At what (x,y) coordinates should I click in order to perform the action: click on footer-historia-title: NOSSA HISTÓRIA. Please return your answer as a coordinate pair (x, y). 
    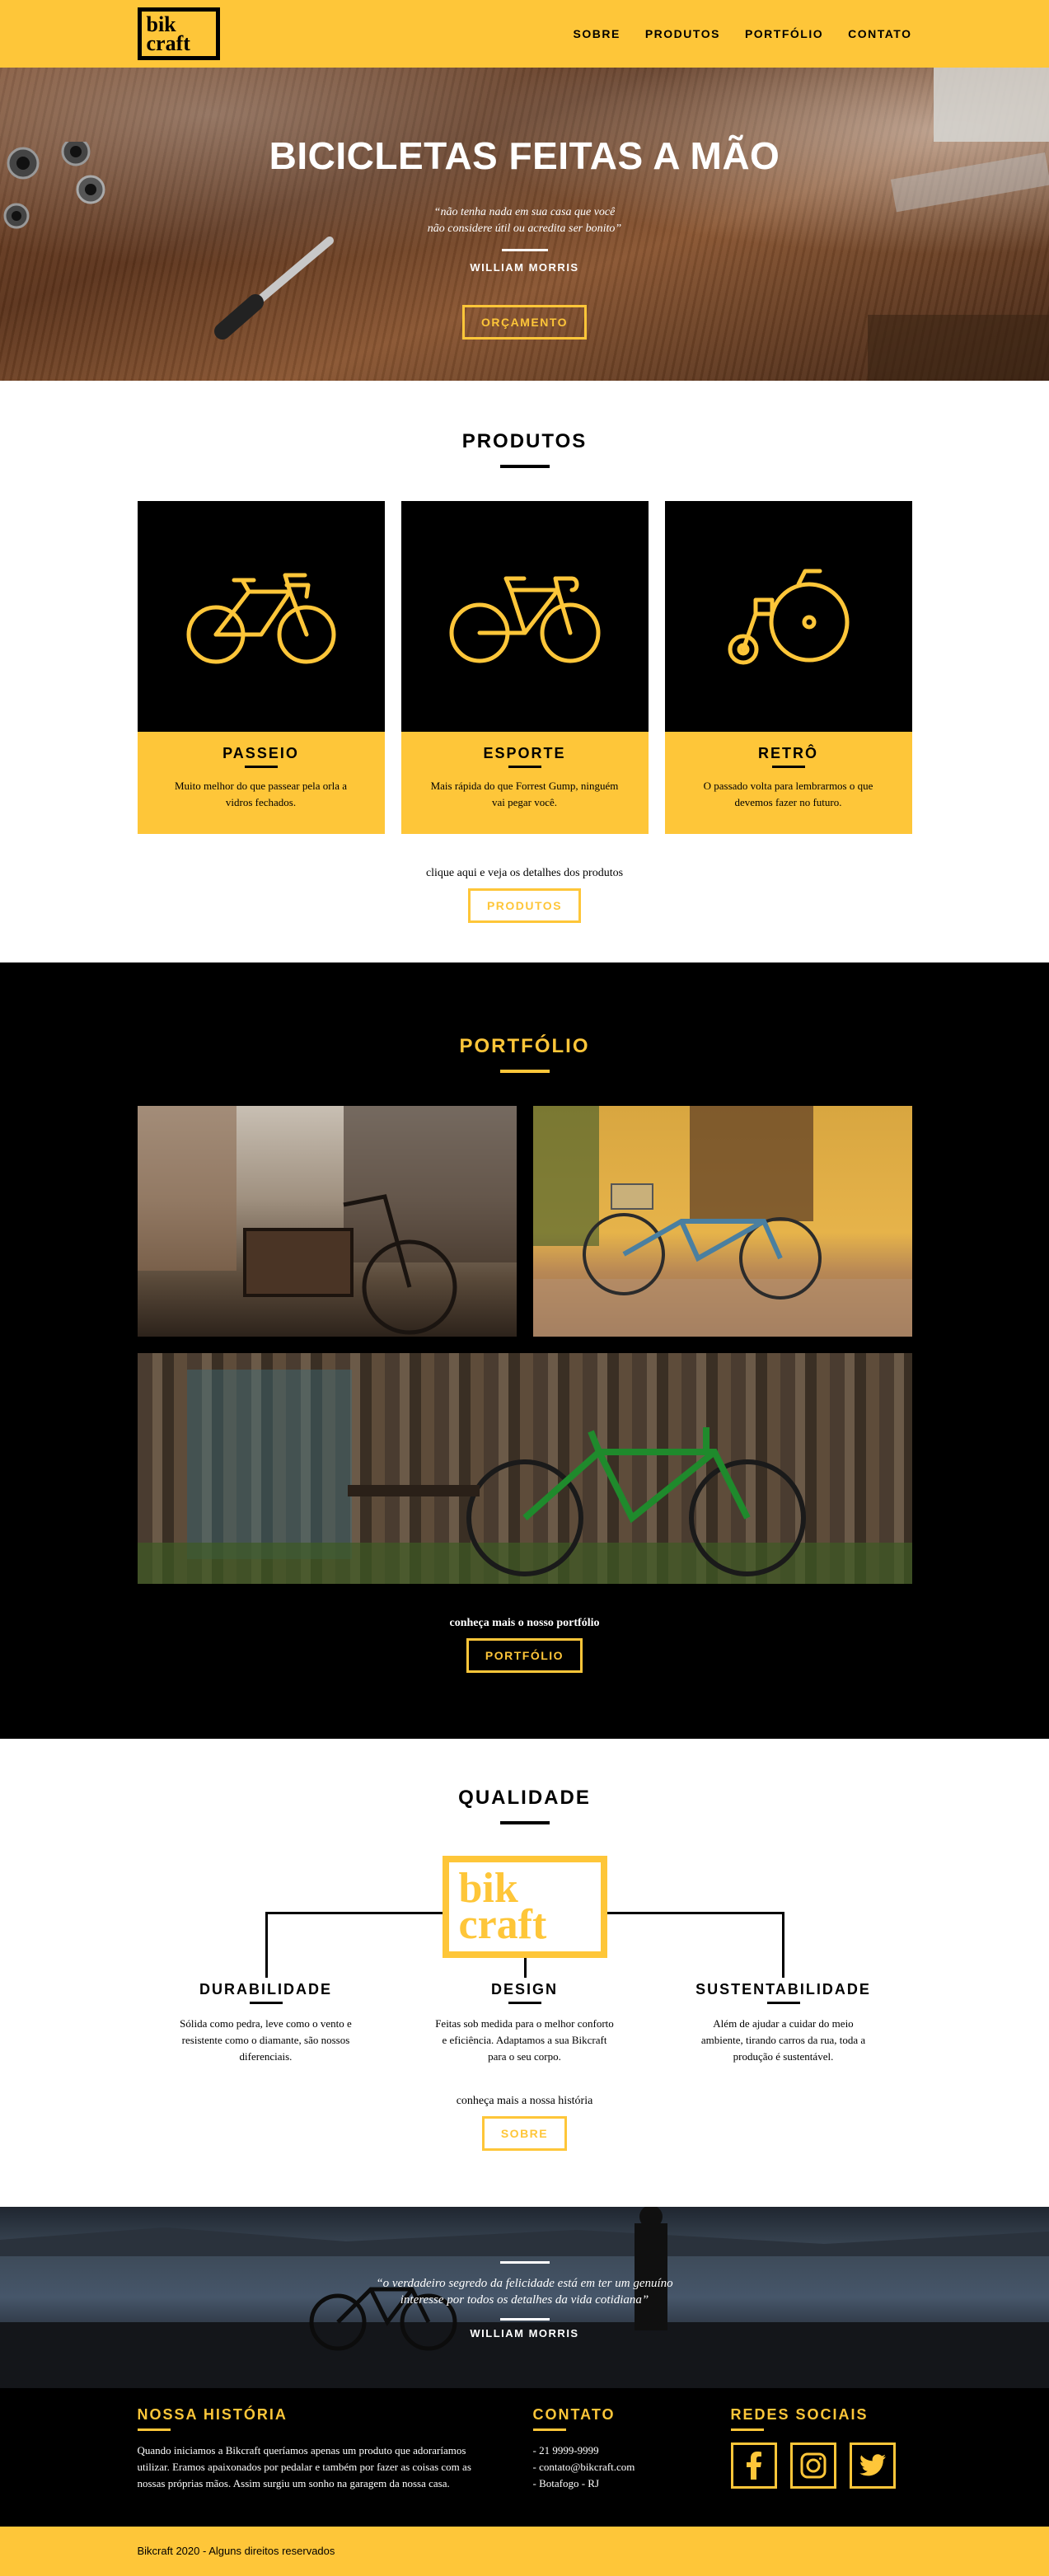
    Looking at the image, I should click on (213, 2414).